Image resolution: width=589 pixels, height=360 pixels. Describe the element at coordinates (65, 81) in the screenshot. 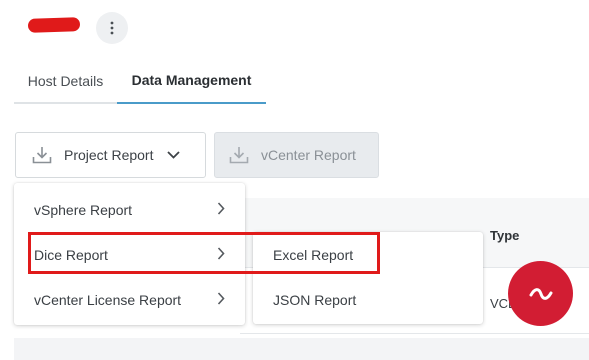

I see `tab-host-details: Host Details` at that location.